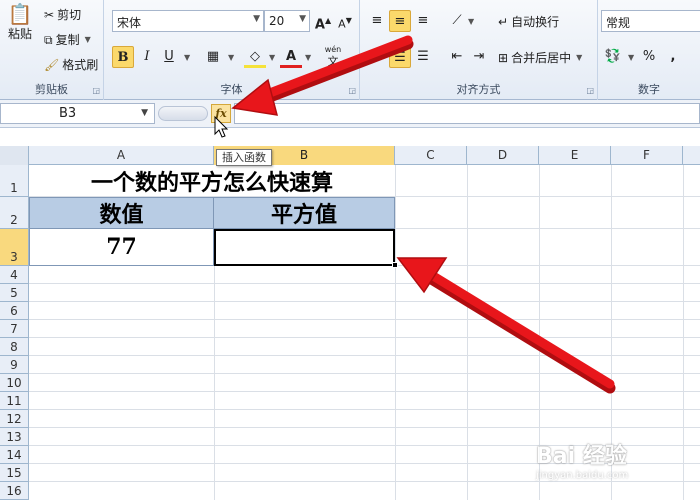  Describe the element at coordinates (400, 21) in the screenshot. I see `align-middle-button: ≡` at that location.